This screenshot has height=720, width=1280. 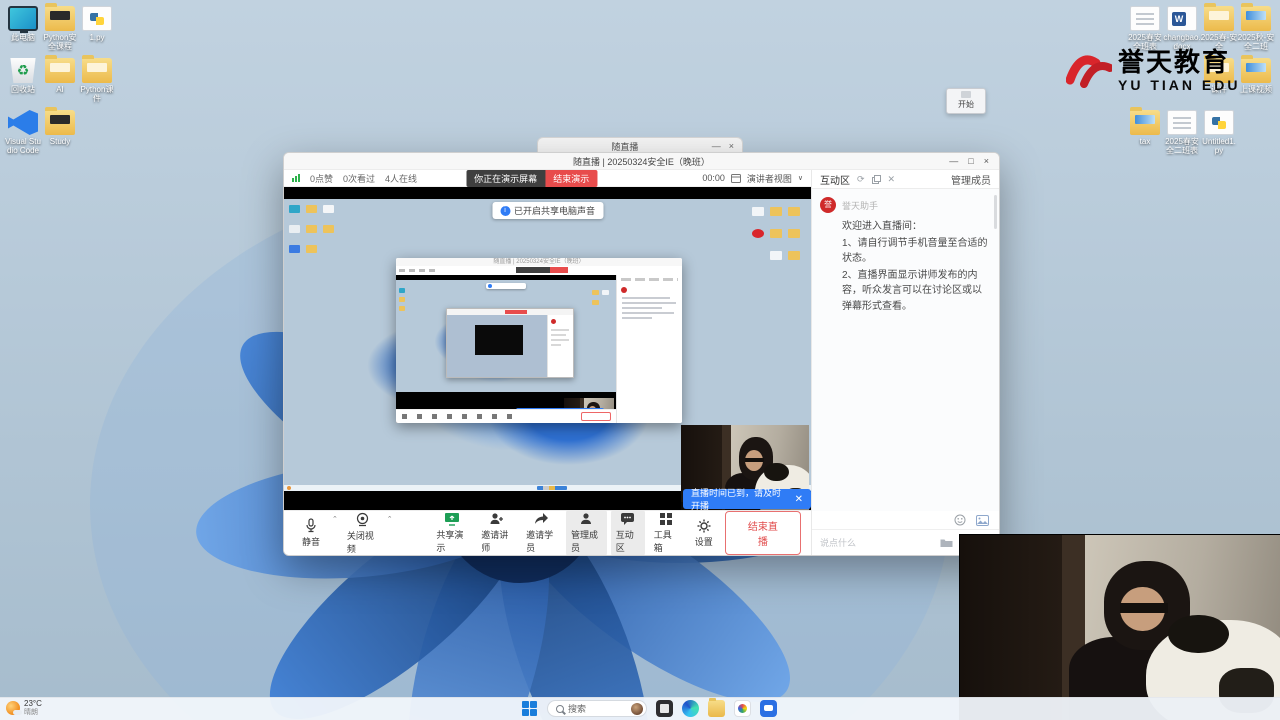 I want to click on stream-statusbar: 0点赞 0次看过 4人在线 你正在演示屏幕 结束演示 00:00 演讲者视图 ∨, so click(x=547, y=178).